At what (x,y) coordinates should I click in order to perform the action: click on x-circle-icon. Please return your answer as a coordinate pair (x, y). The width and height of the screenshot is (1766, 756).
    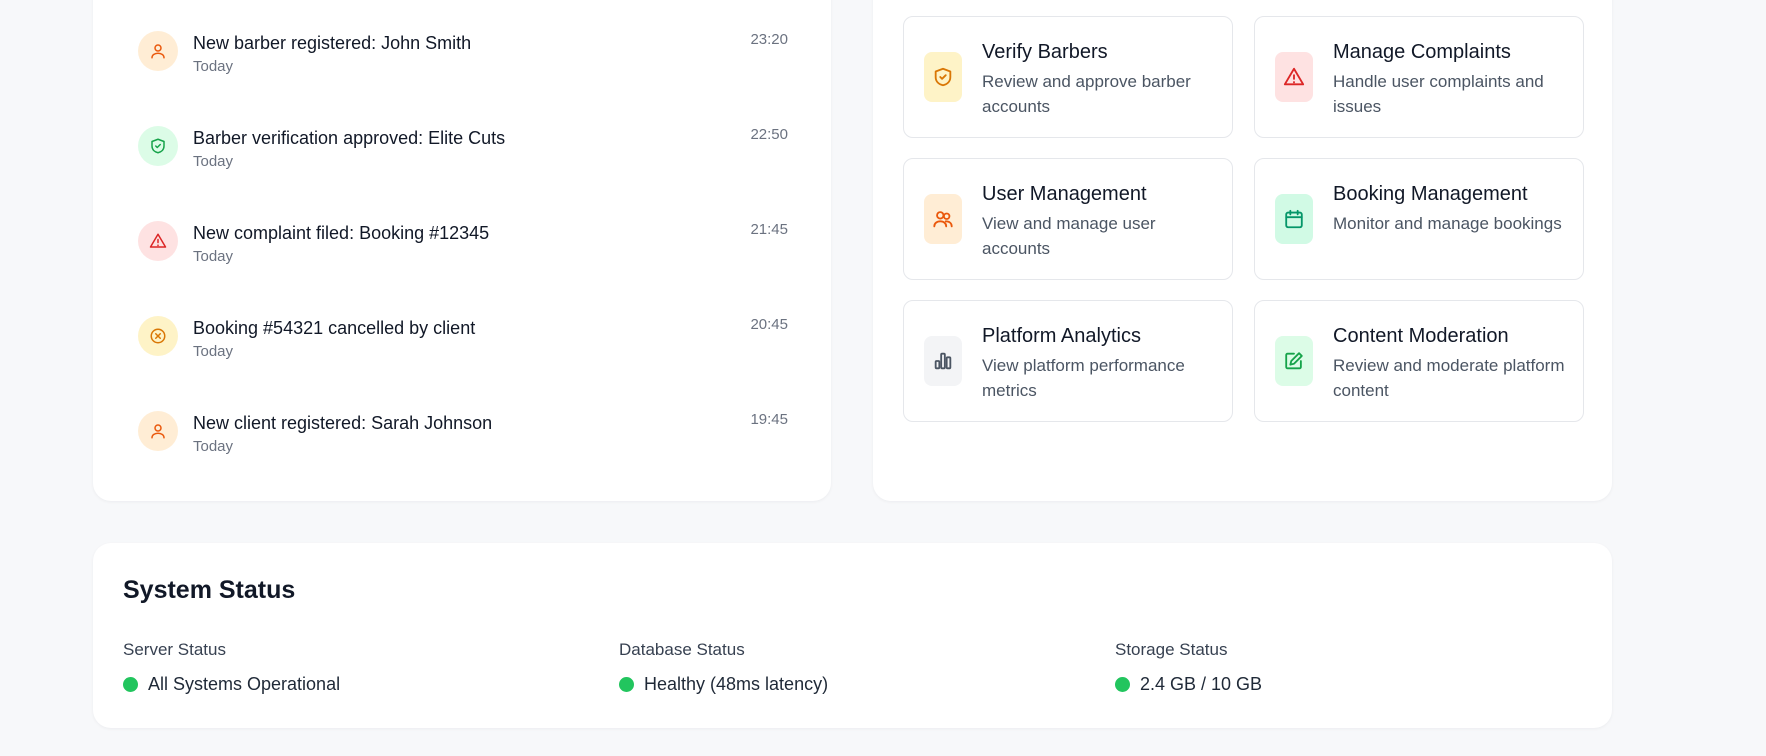
    Looking at the image, I should click on (158, 336).